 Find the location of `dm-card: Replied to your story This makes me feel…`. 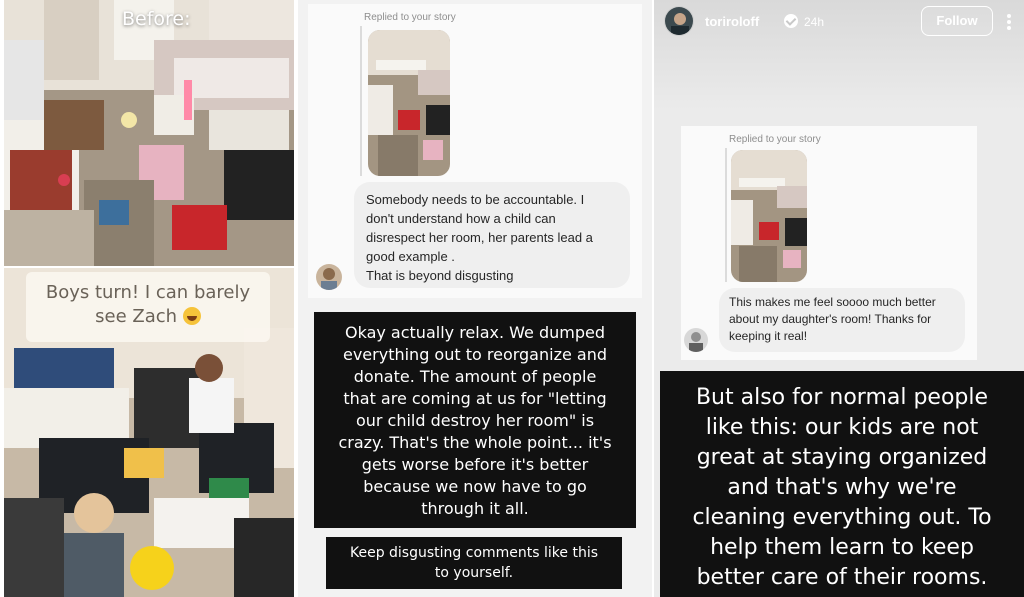

dm-card: Replied to your story This makes me feel… is located at coordinates (829, 243).